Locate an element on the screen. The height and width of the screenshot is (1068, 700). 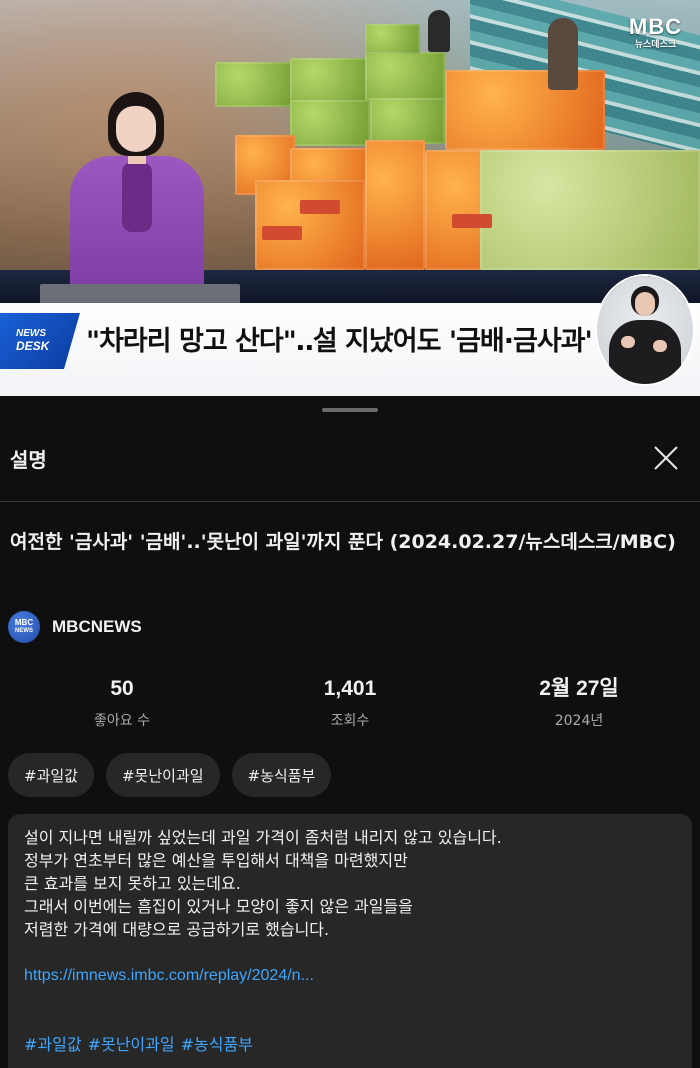
logo-main: MBC is located at coordinates (655, 26).